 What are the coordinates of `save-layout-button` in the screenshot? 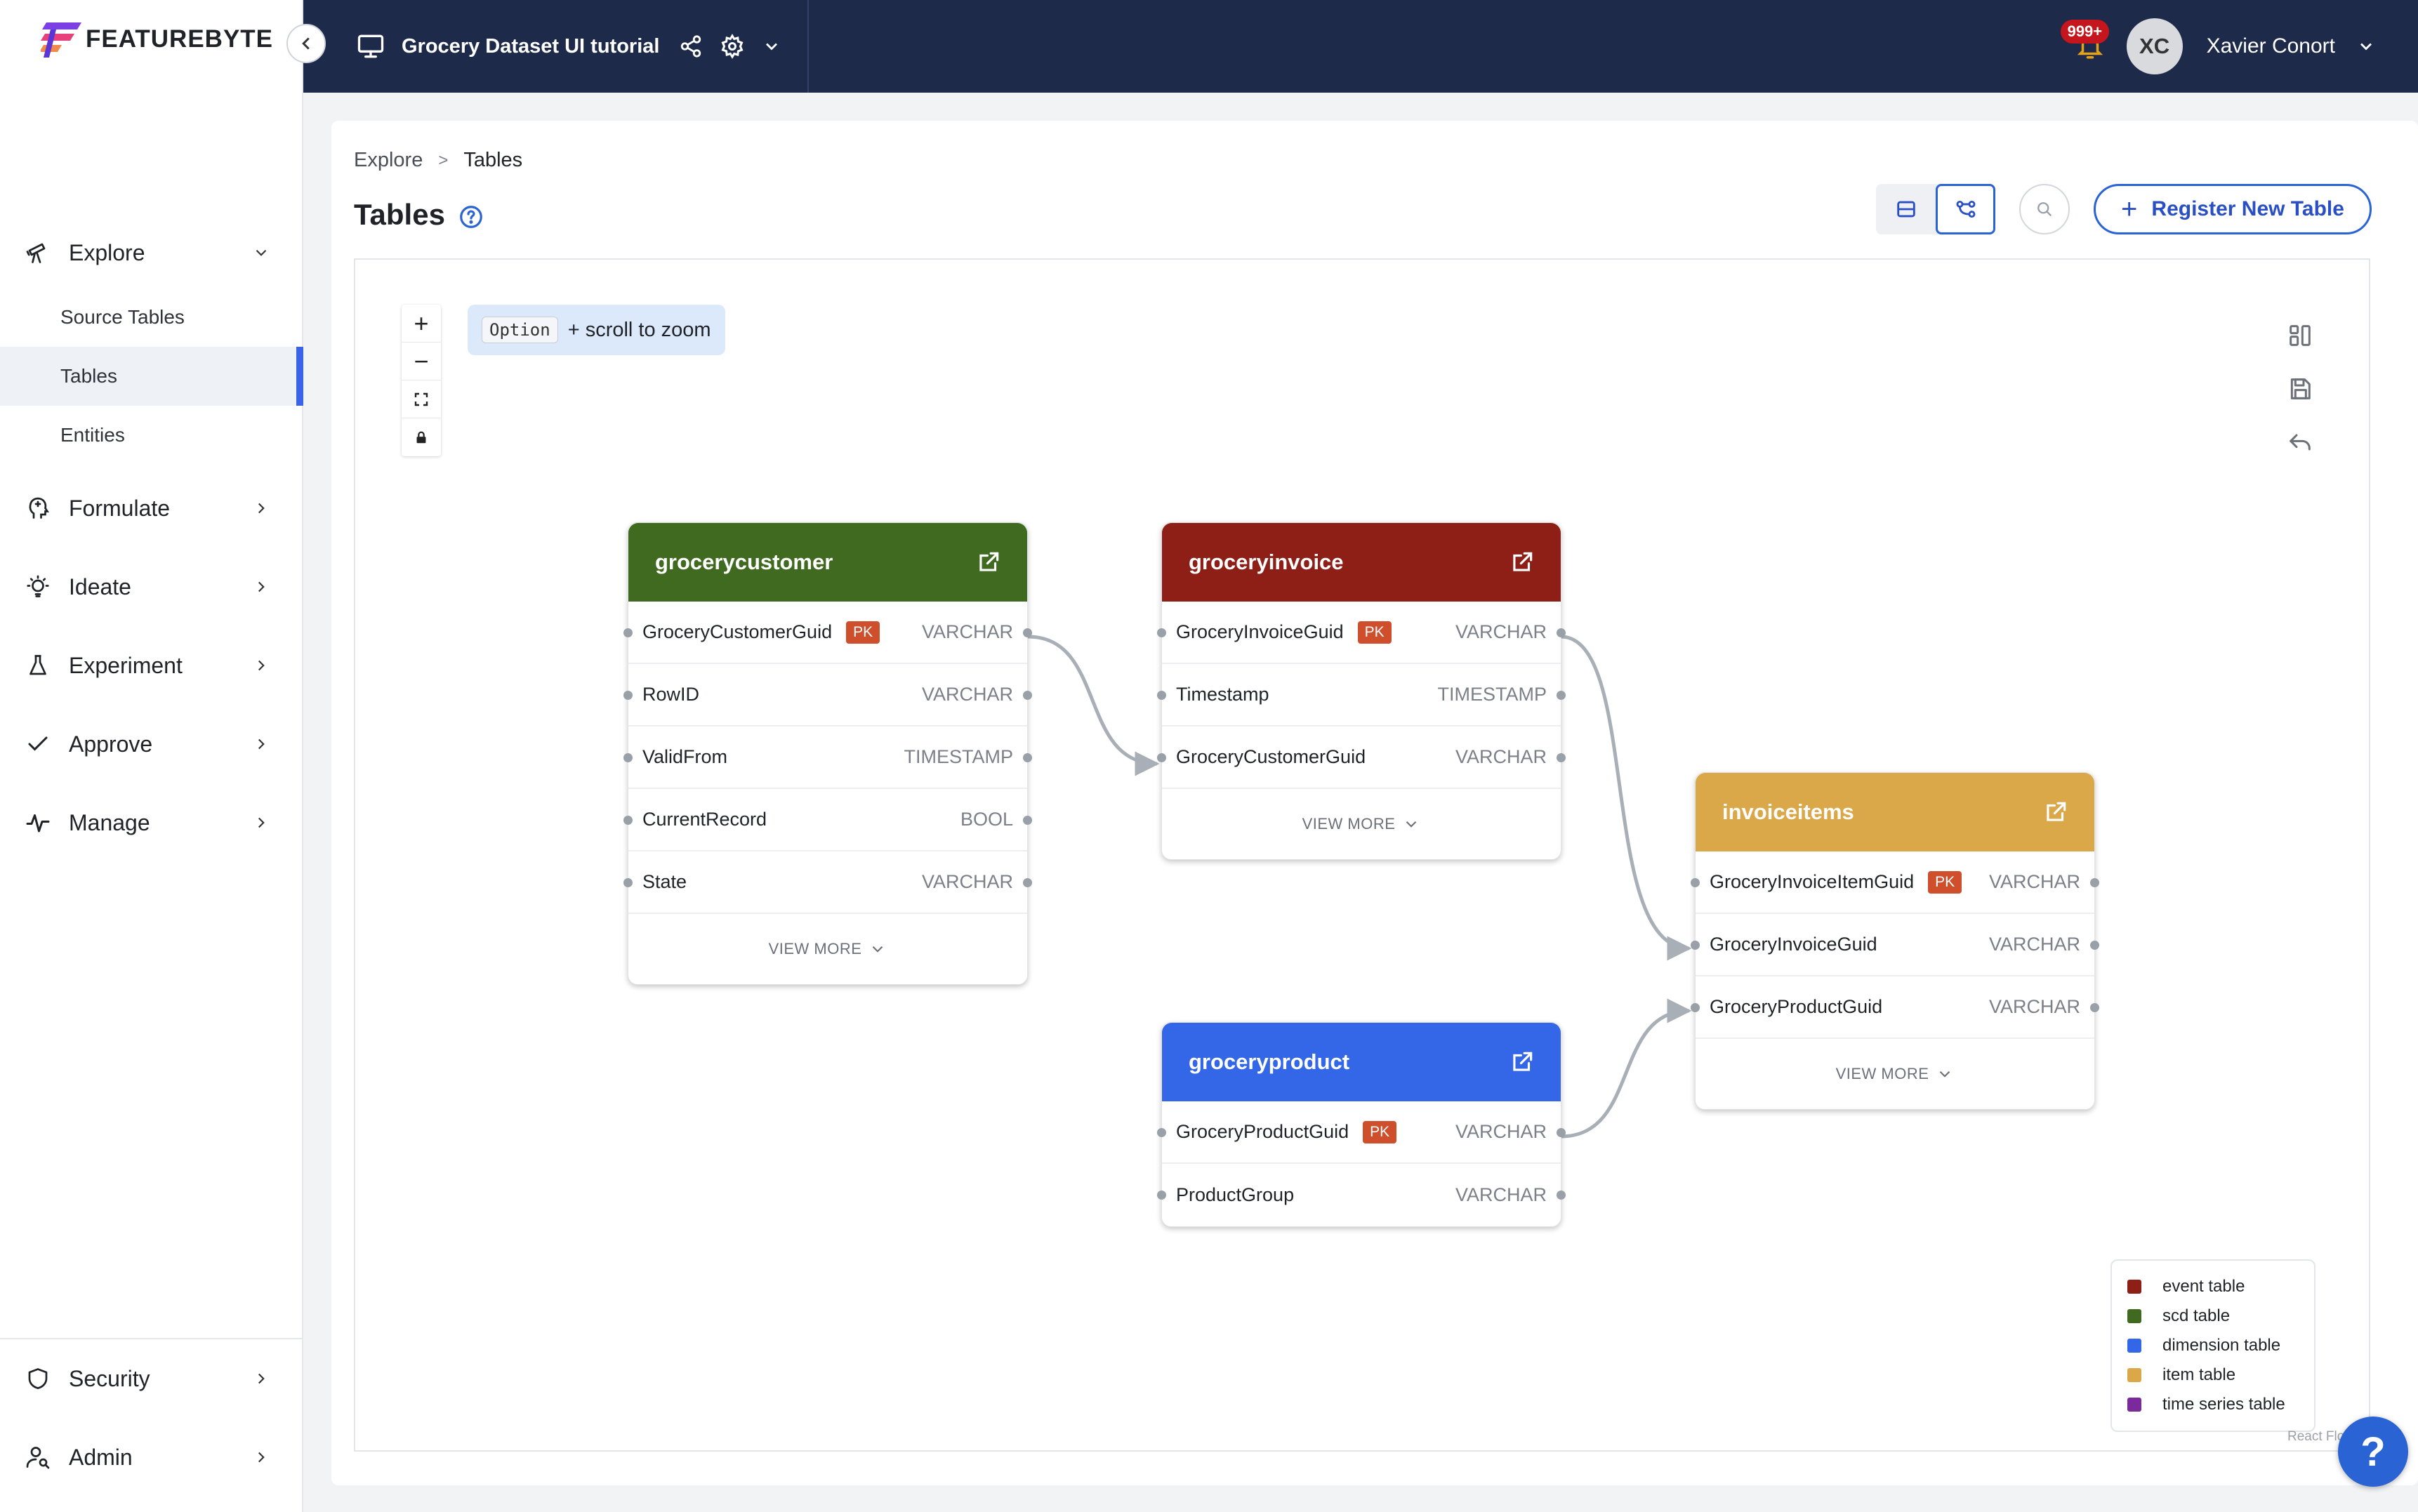 It's located at (2300, 389).